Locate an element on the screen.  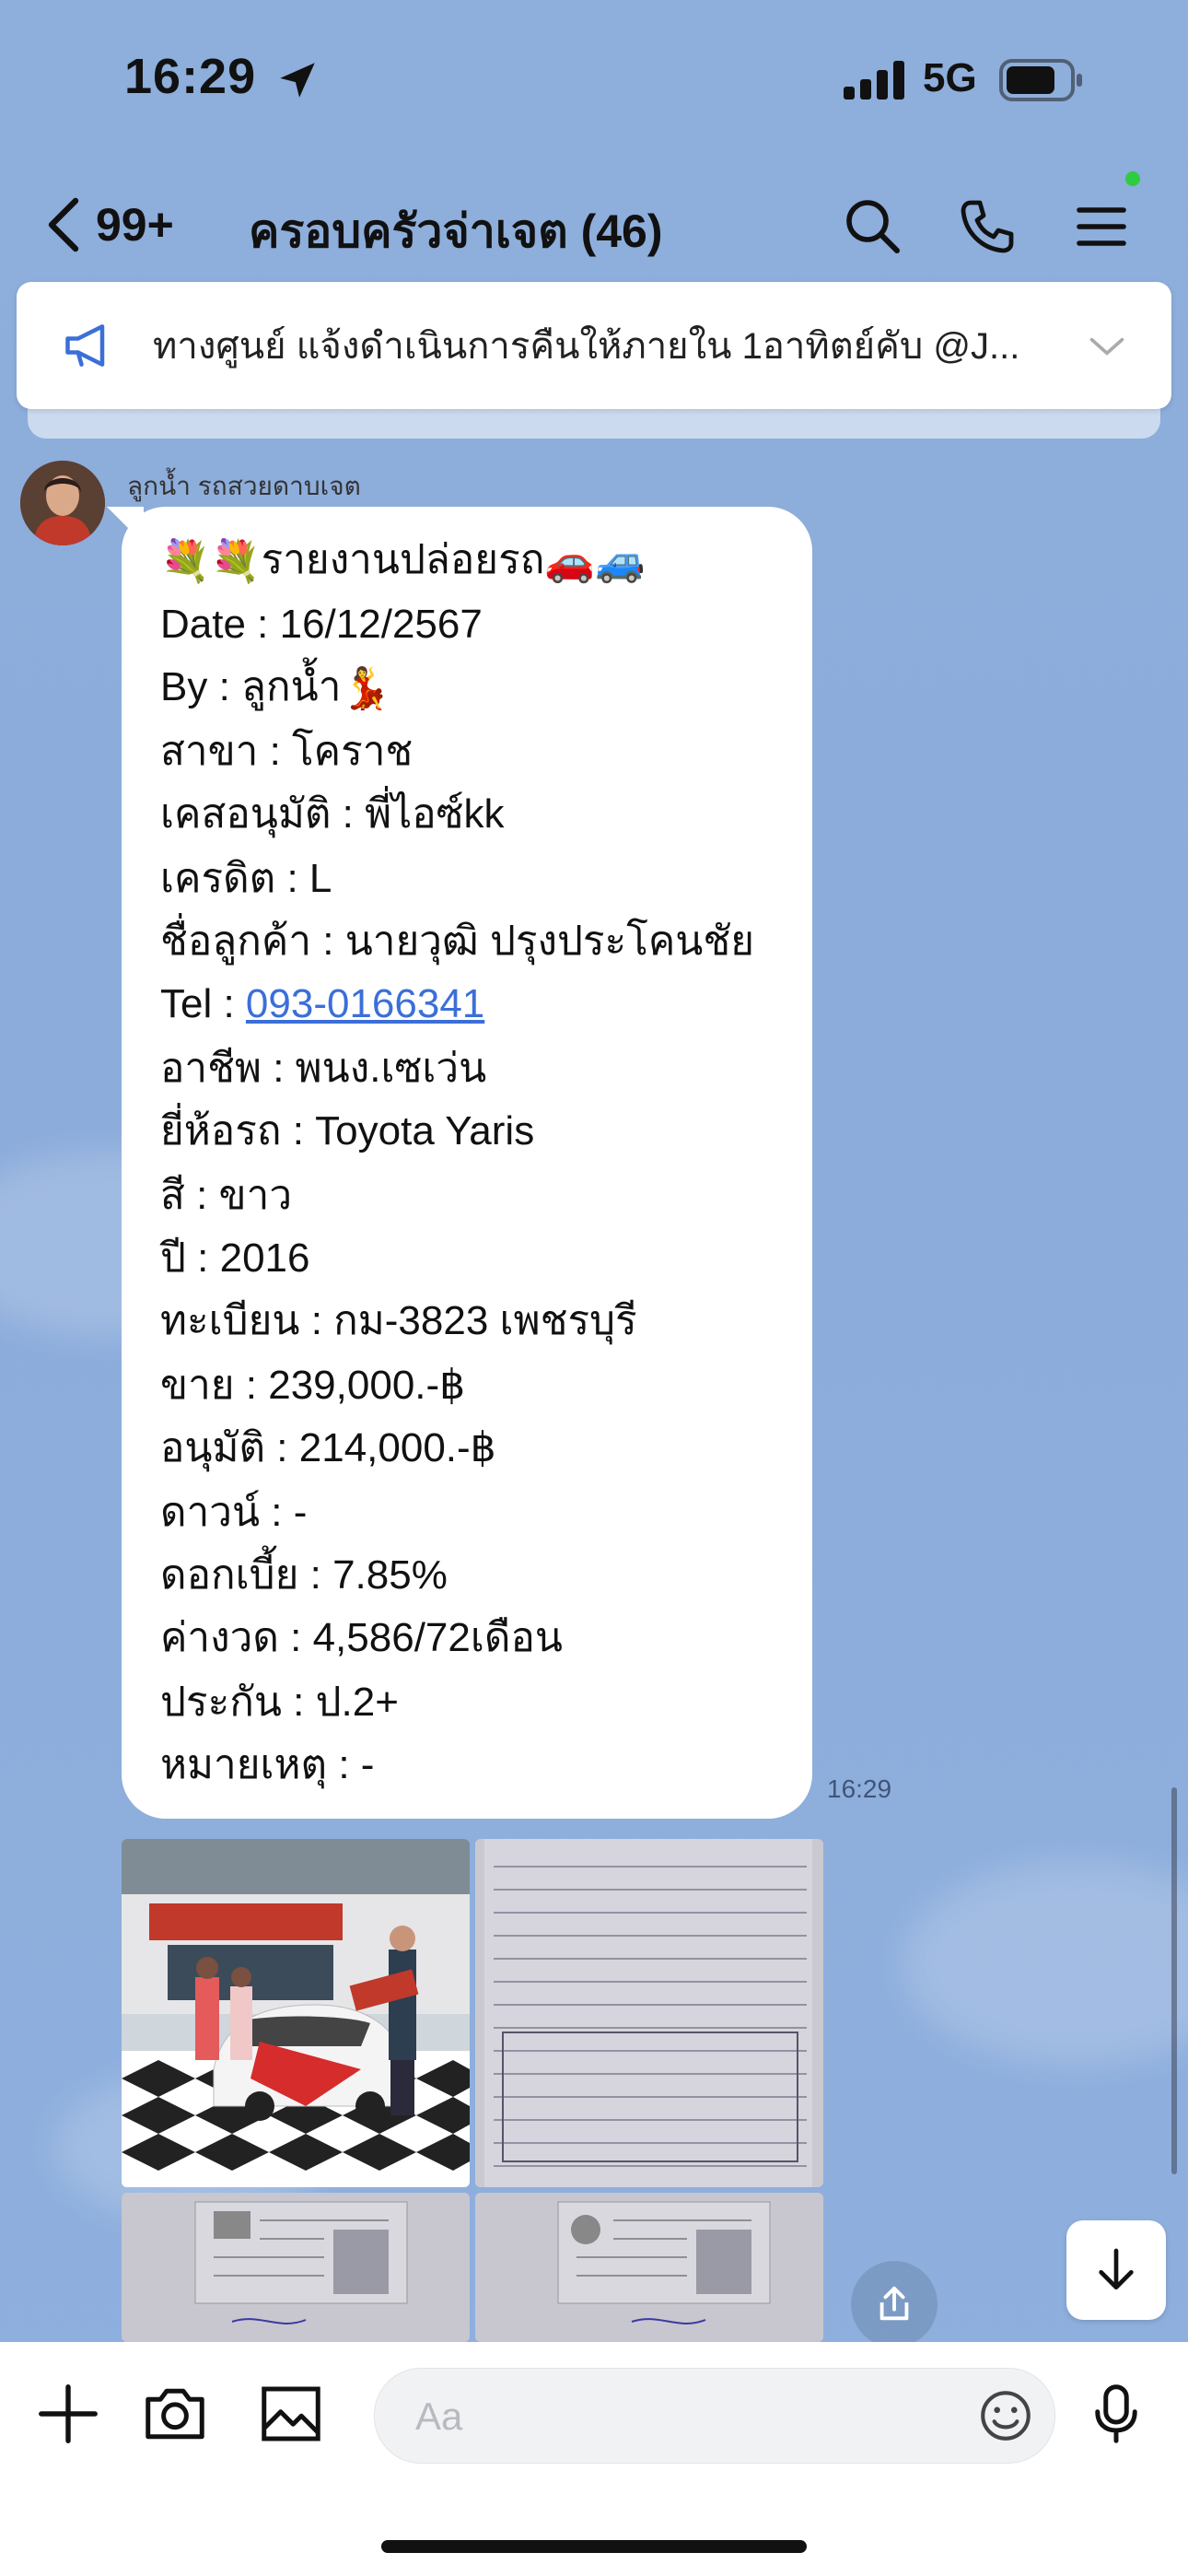
line-note: หมายเหตุ : - is located at coordinates (267, 1765).